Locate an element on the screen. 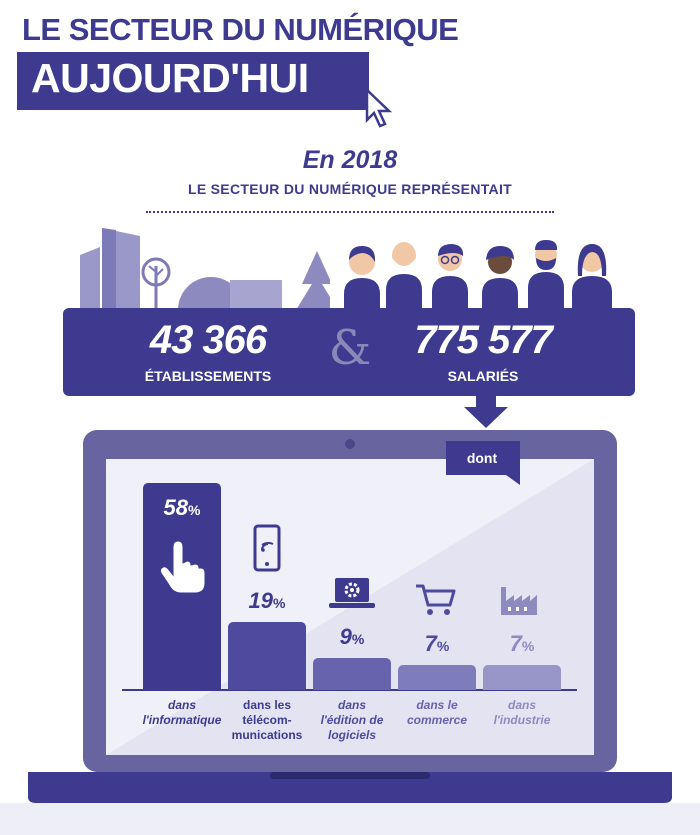  bar-value-number: 19 is located at coordinates (261, 600).